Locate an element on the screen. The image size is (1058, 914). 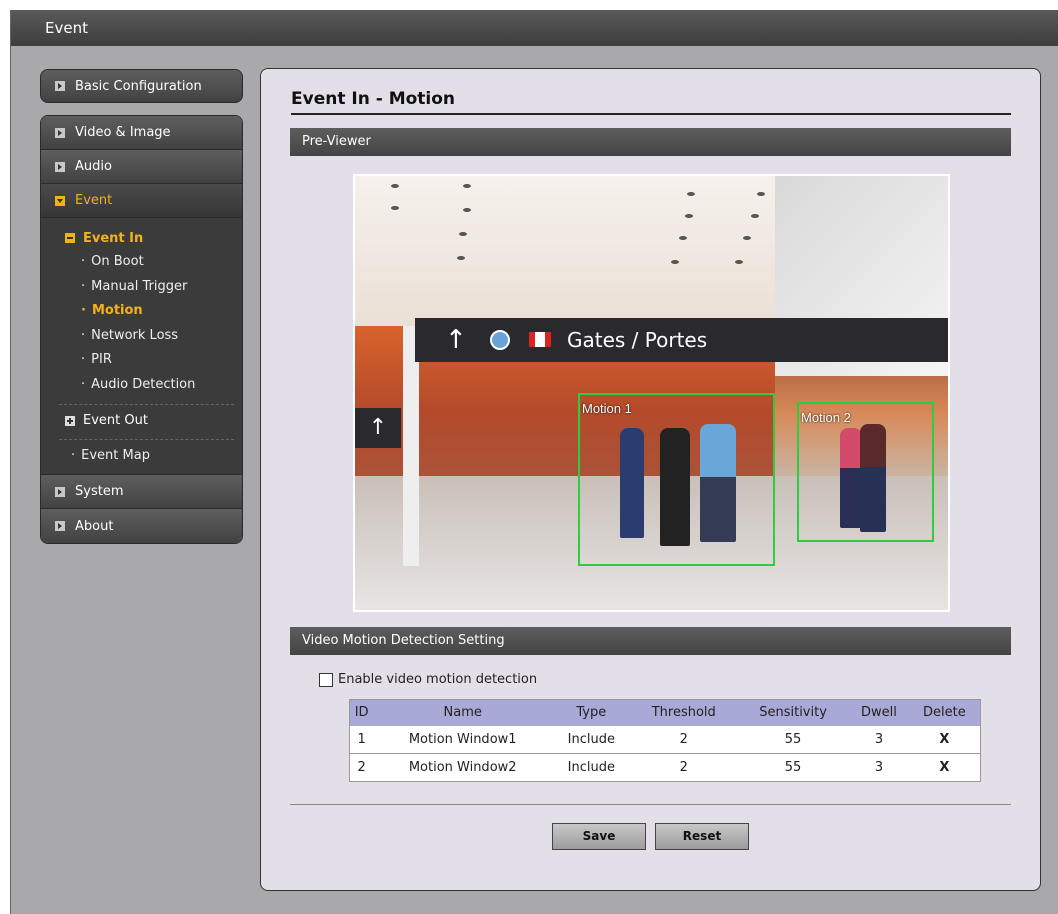
col-delete: Delete is located at coordinates (944, 712).